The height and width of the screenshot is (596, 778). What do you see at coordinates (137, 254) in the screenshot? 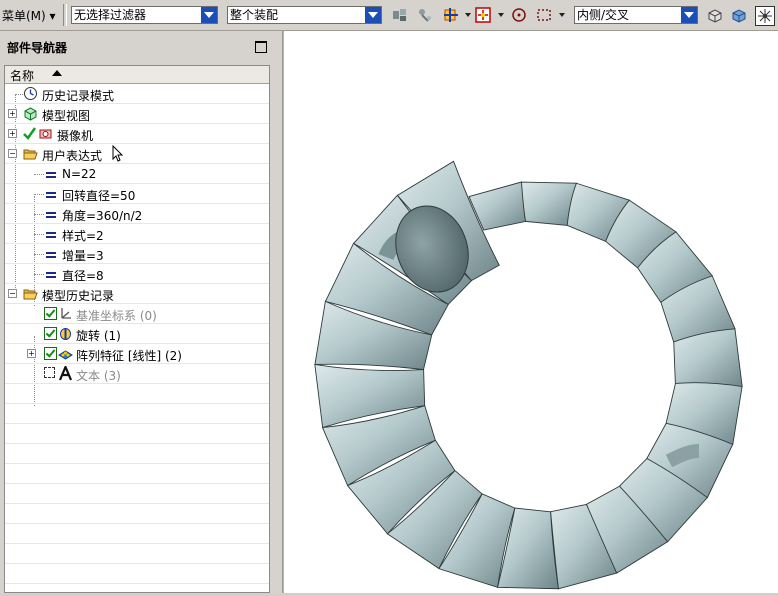
I see `tree-node-expression: 增量=3` at bounding box center [137, 254].